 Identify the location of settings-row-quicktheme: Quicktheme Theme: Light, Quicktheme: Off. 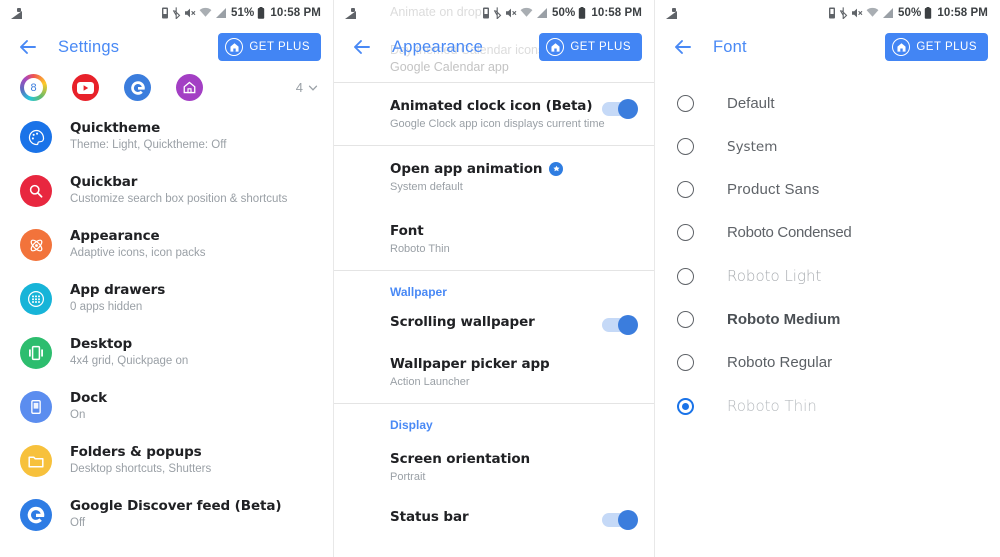
(166, 136).